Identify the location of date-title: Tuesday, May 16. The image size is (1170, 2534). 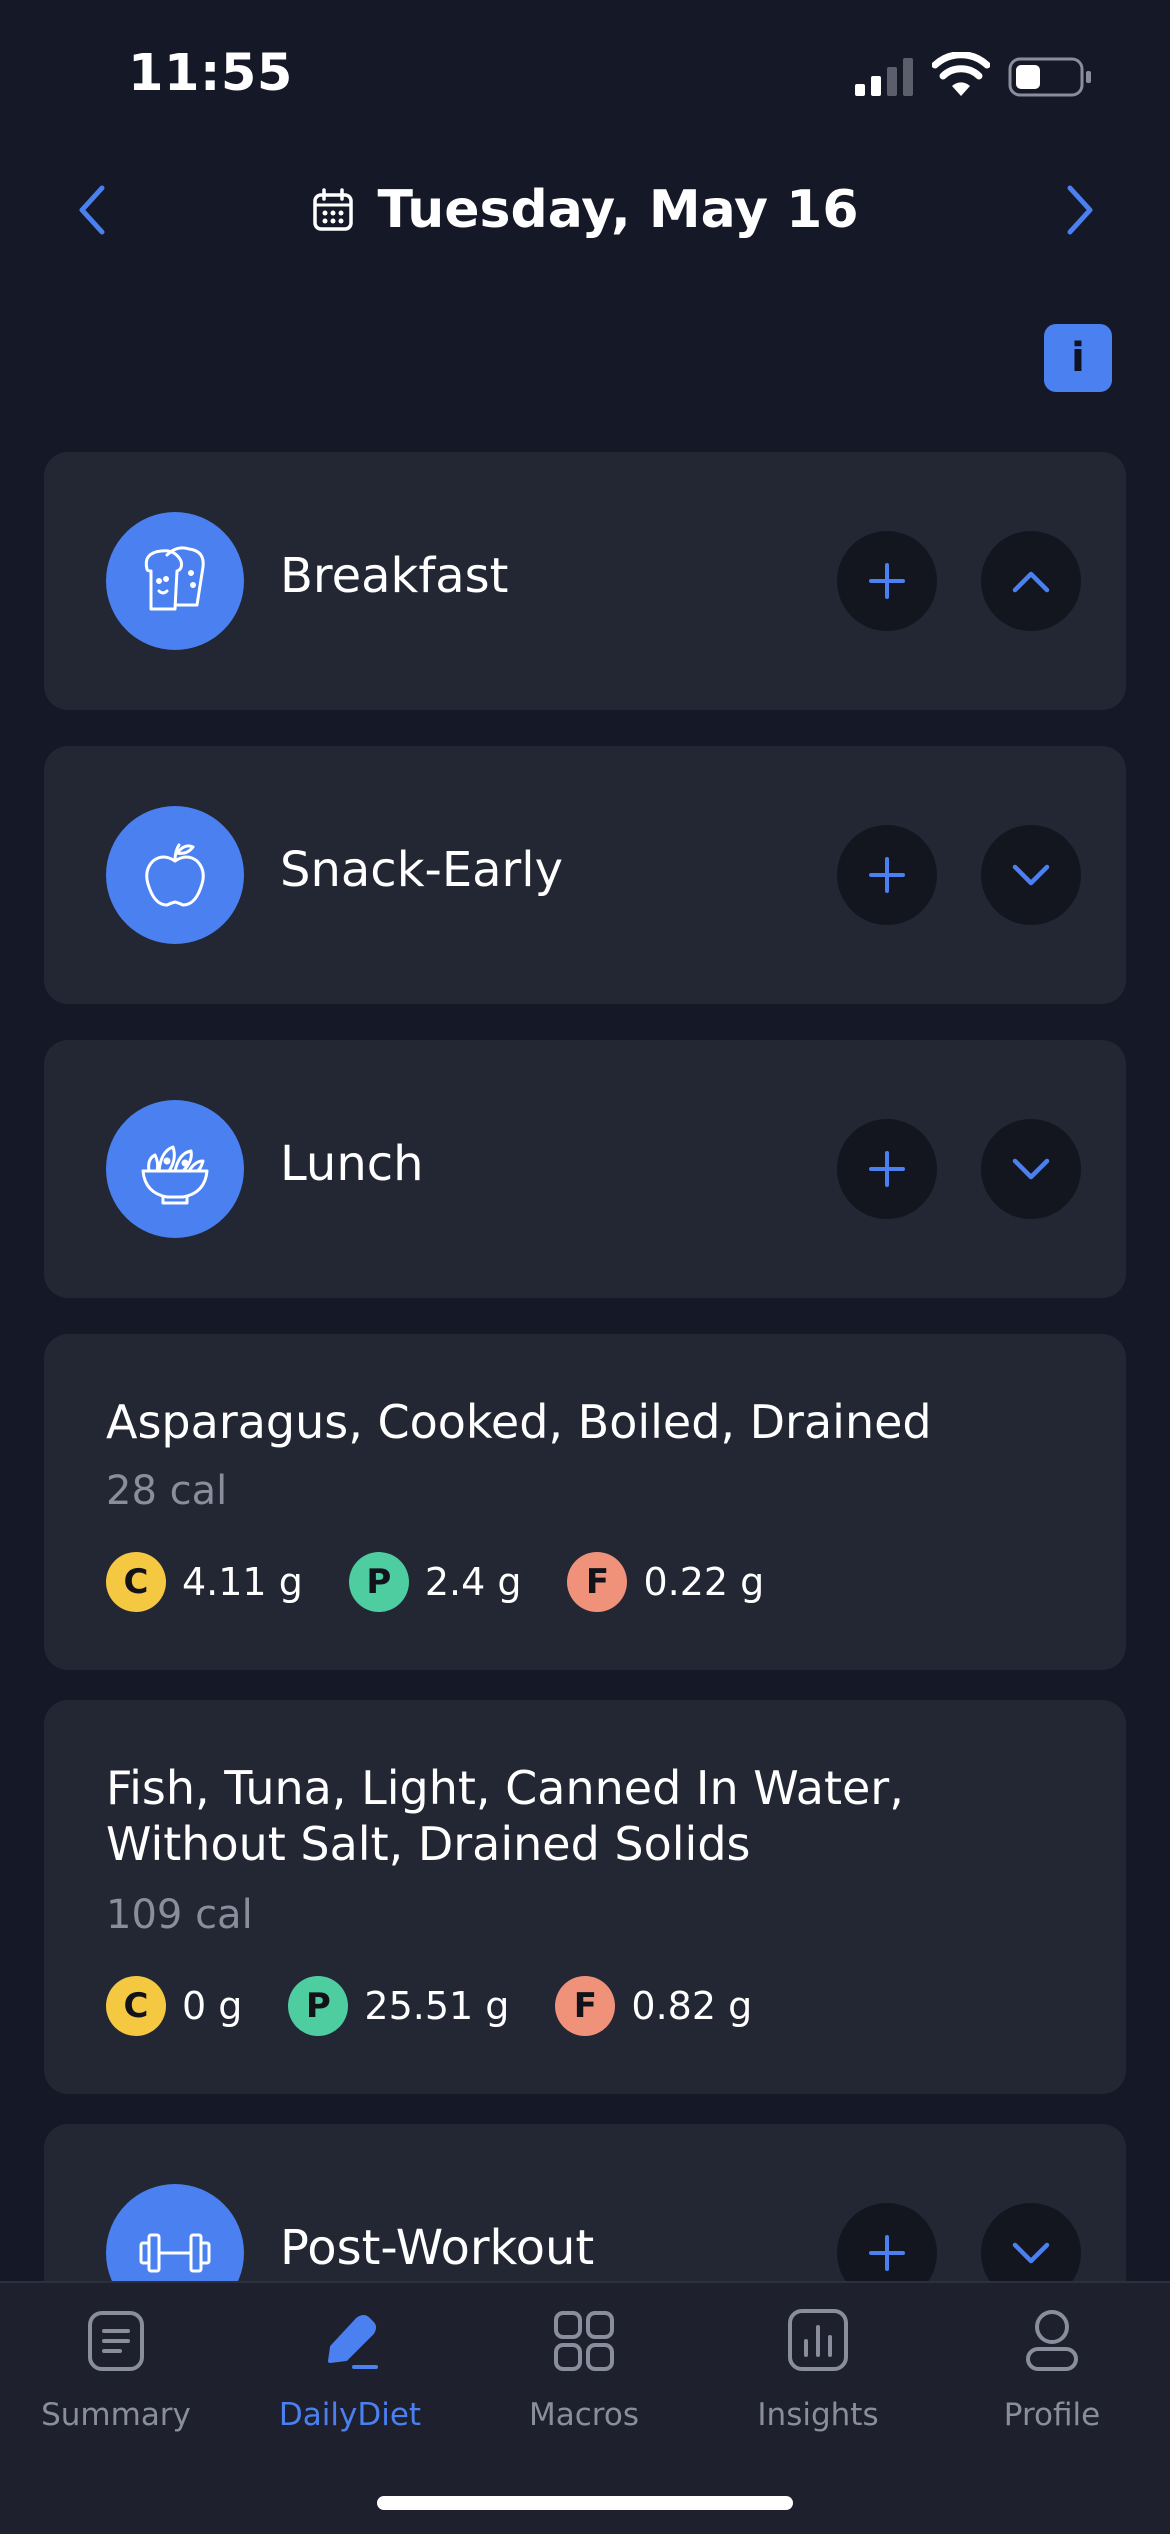
(617, 210).